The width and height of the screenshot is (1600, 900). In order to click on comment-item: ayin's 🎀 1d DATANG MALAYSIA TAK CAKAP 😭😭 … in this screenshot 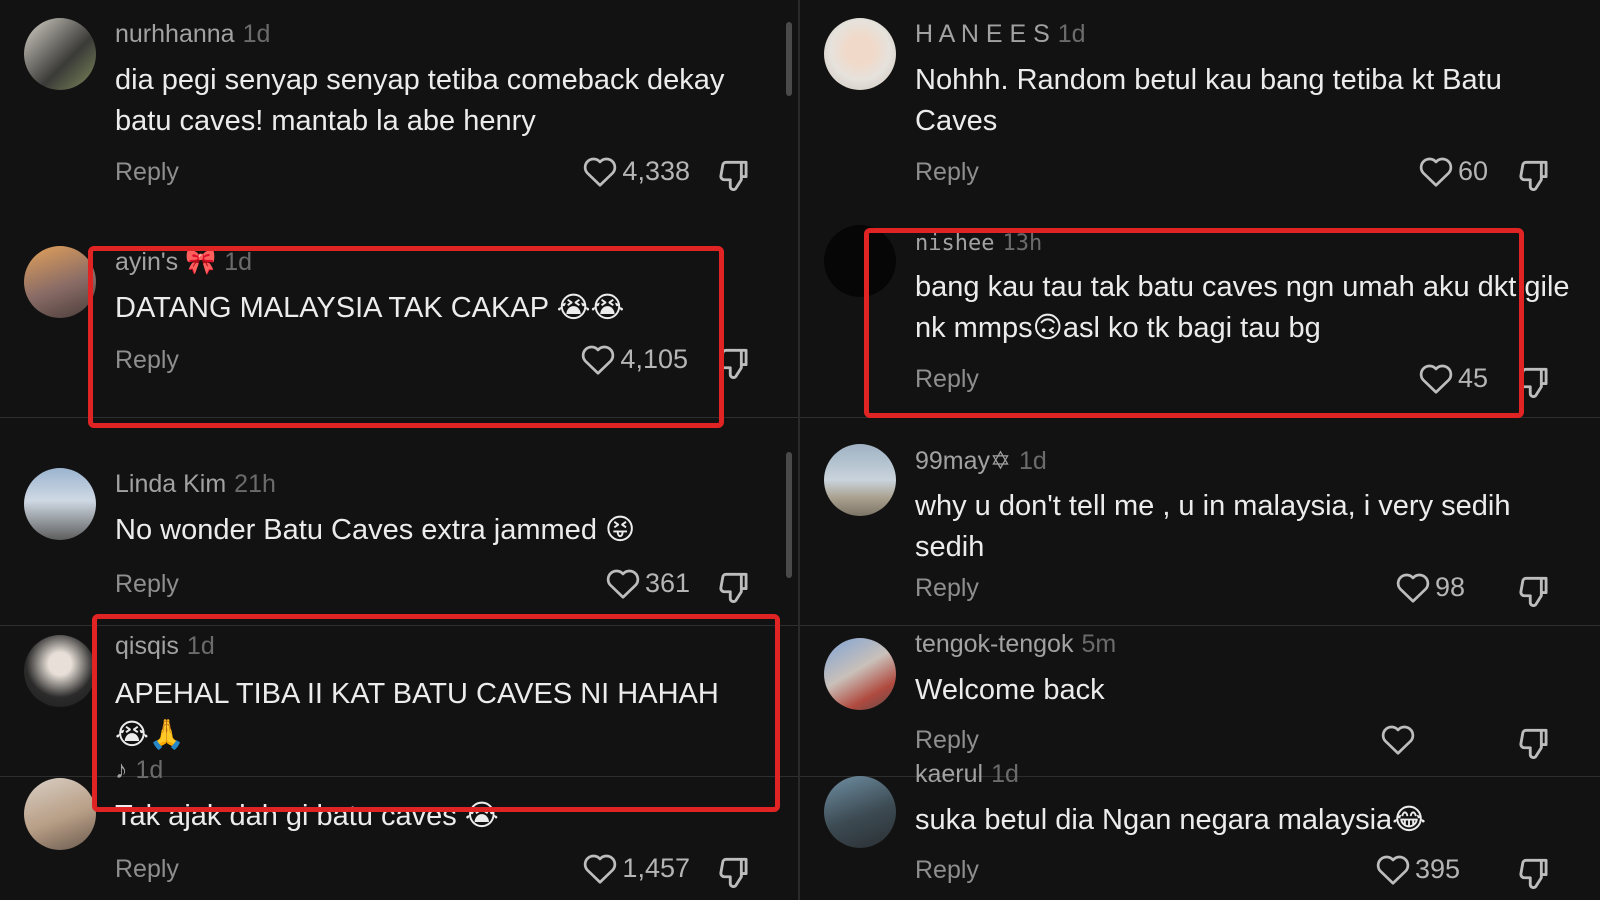, I will do `click(399, 320)`.